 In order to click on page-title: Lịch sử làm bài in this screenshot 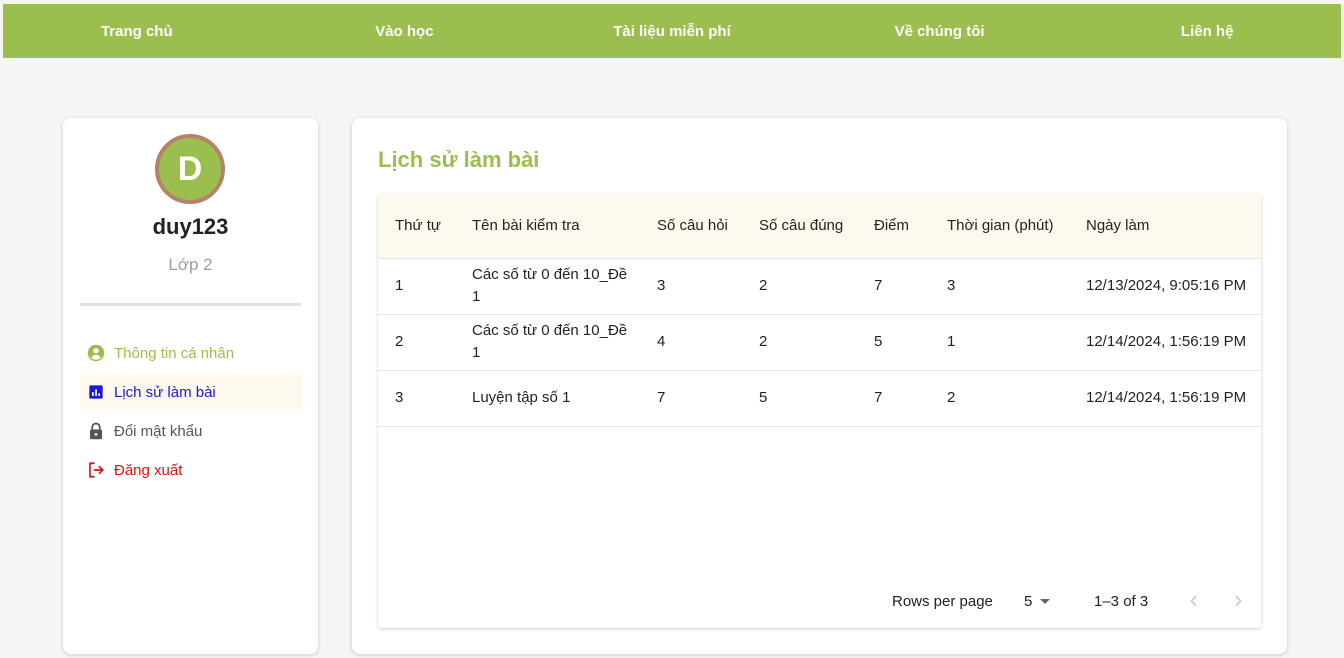, I will do `click(459, 159)`.